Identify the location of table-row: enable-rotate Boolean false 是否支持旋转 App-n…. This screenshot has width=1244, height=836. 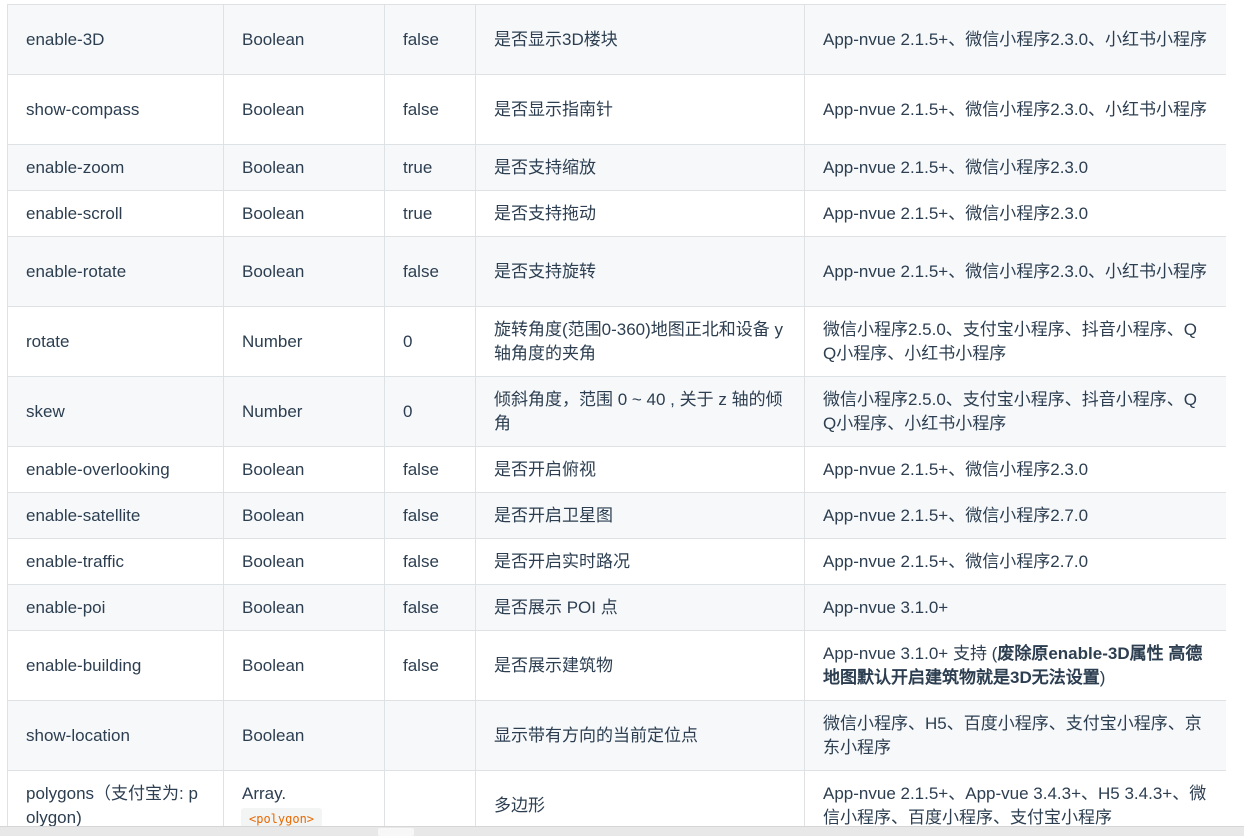
(616, 271).